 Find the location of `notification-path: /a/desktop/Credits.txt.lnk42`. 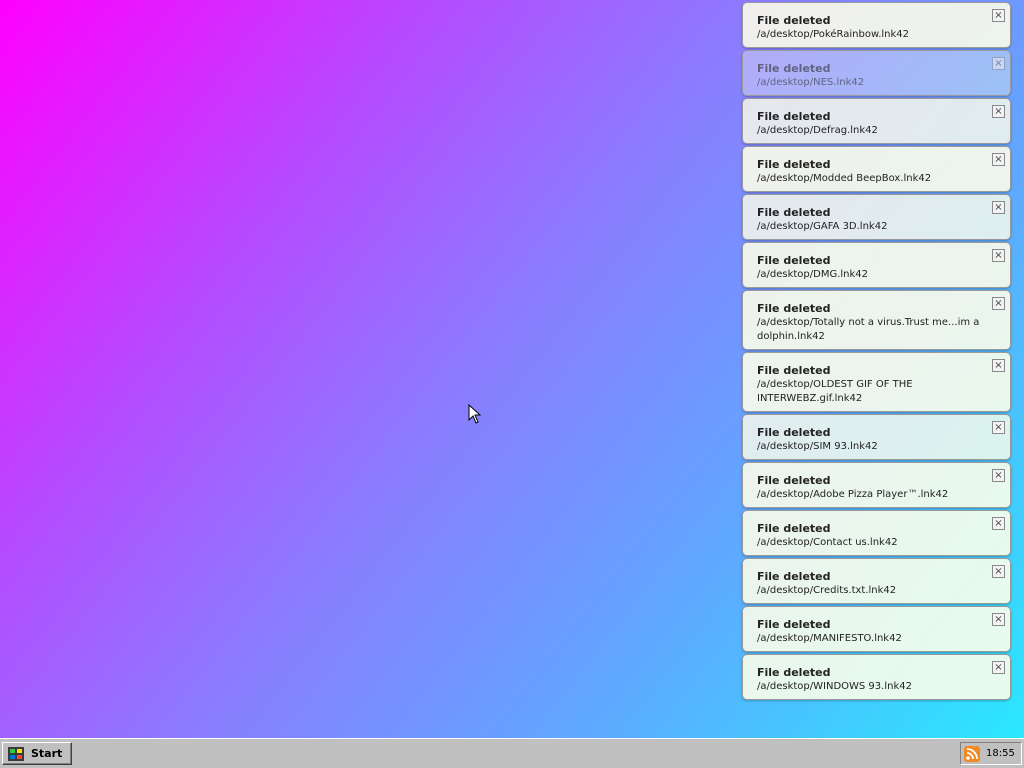

notification-path: /a/desktop/Credits.txt.lnk42 is located at coordinates (827, 590).